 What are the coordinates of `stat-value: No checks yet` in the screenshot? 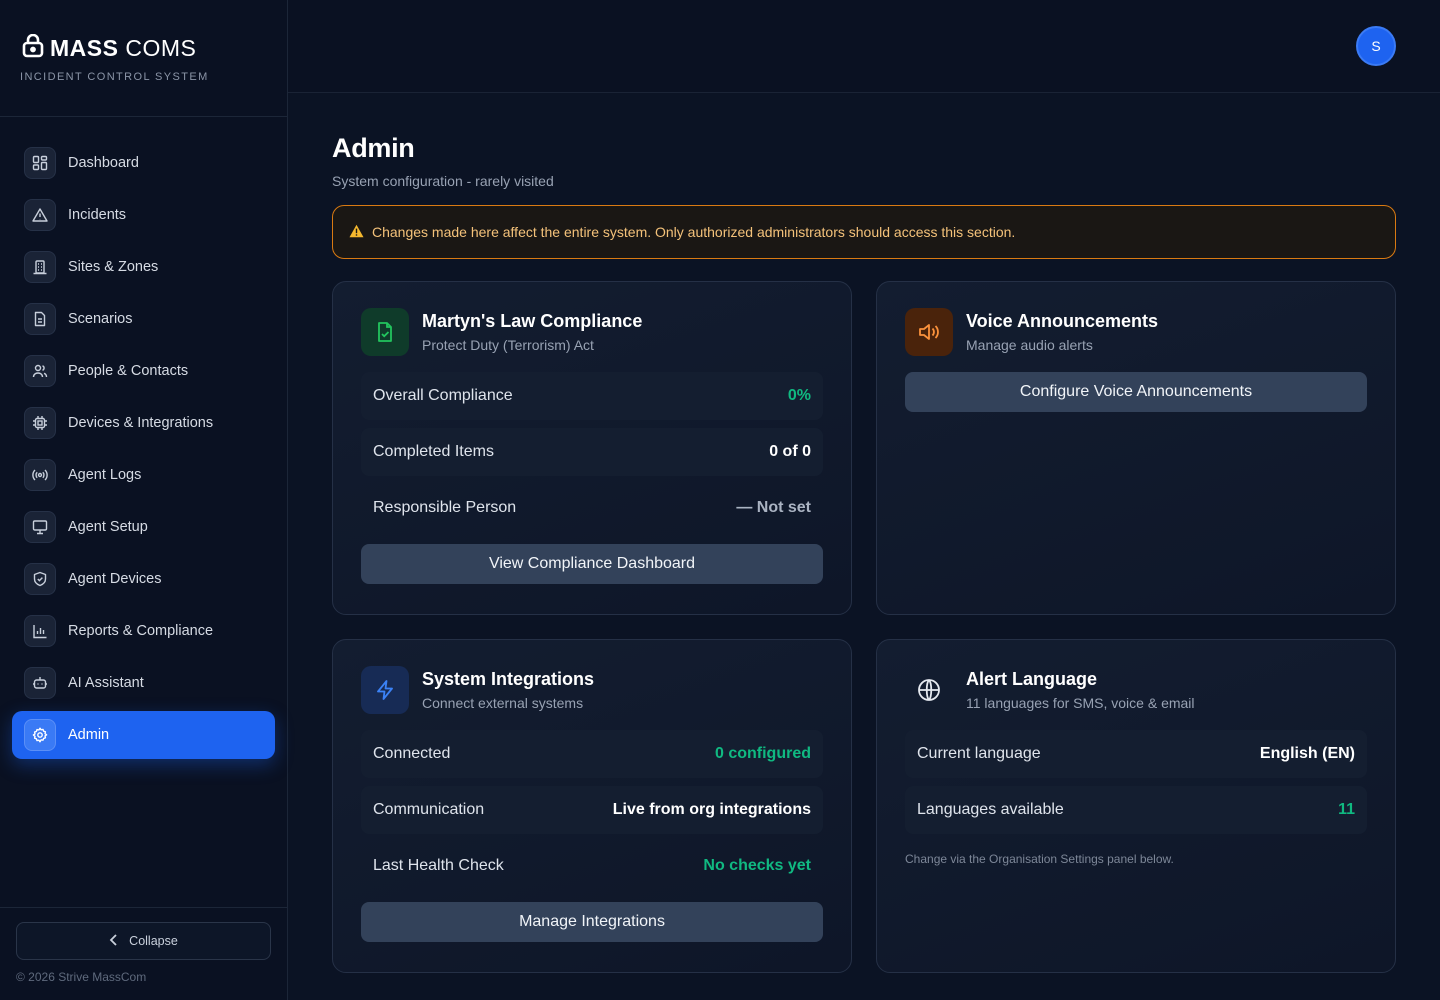 It's located at (757, 865).